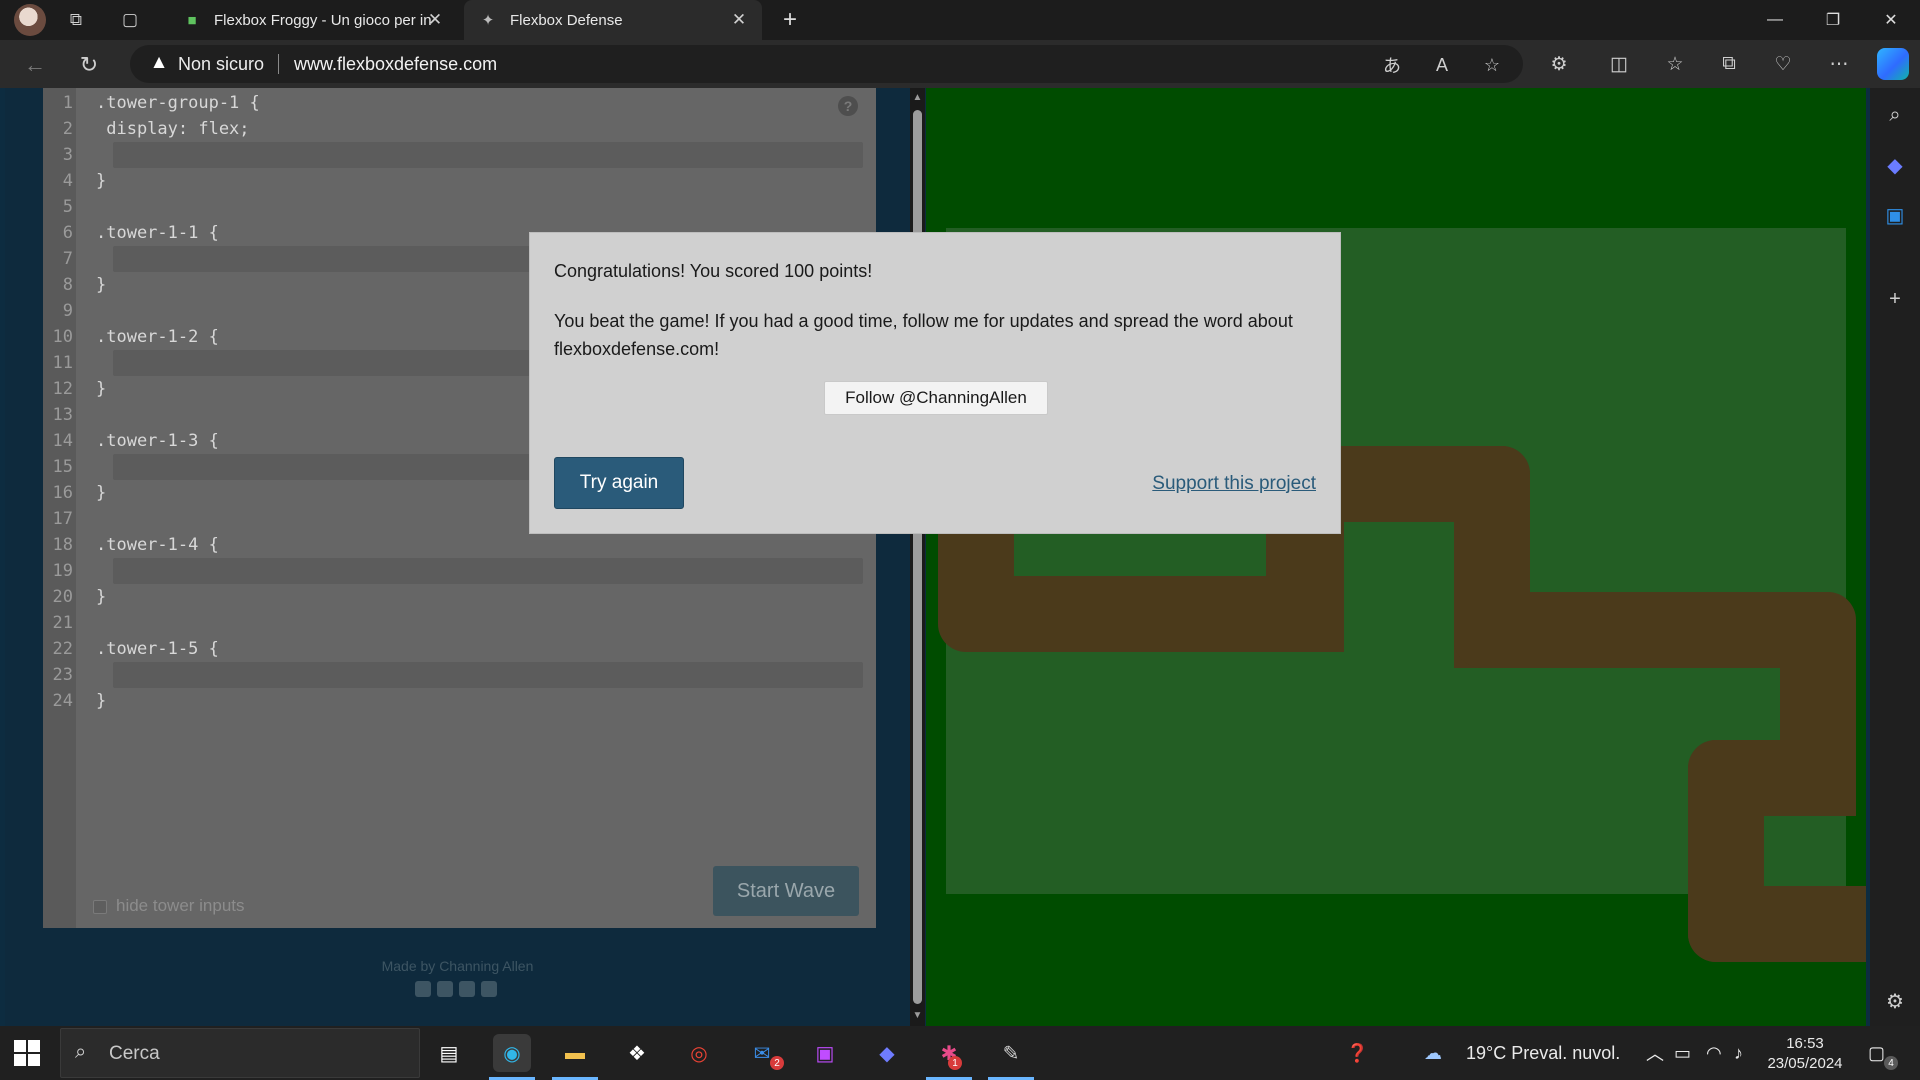 The height and width of the screenshot is (1080, 1920). Describe the element at coordinates (1559, 64) in the screenshot. I see `extensions-icon: ⚙` at that location.